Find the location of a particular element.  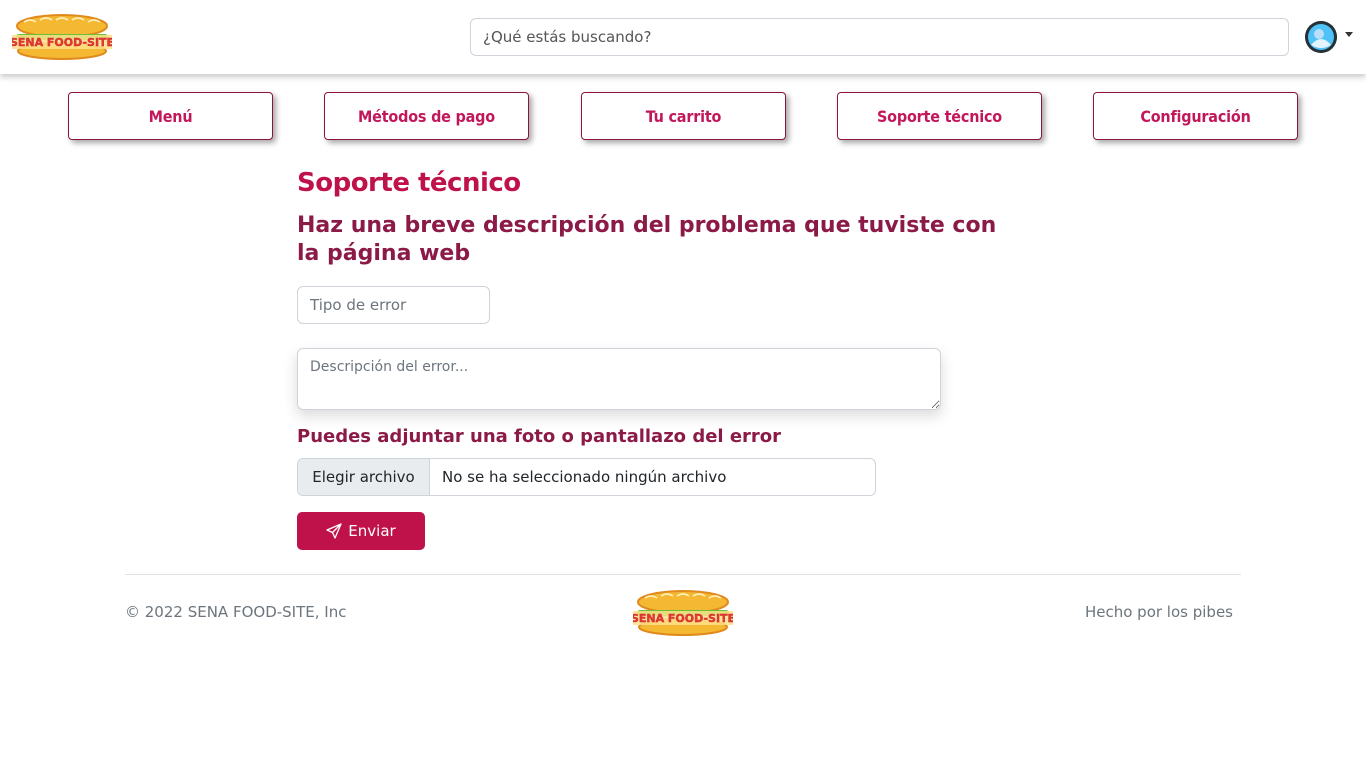

error-description-textarea is located at coordinates (619, 379).